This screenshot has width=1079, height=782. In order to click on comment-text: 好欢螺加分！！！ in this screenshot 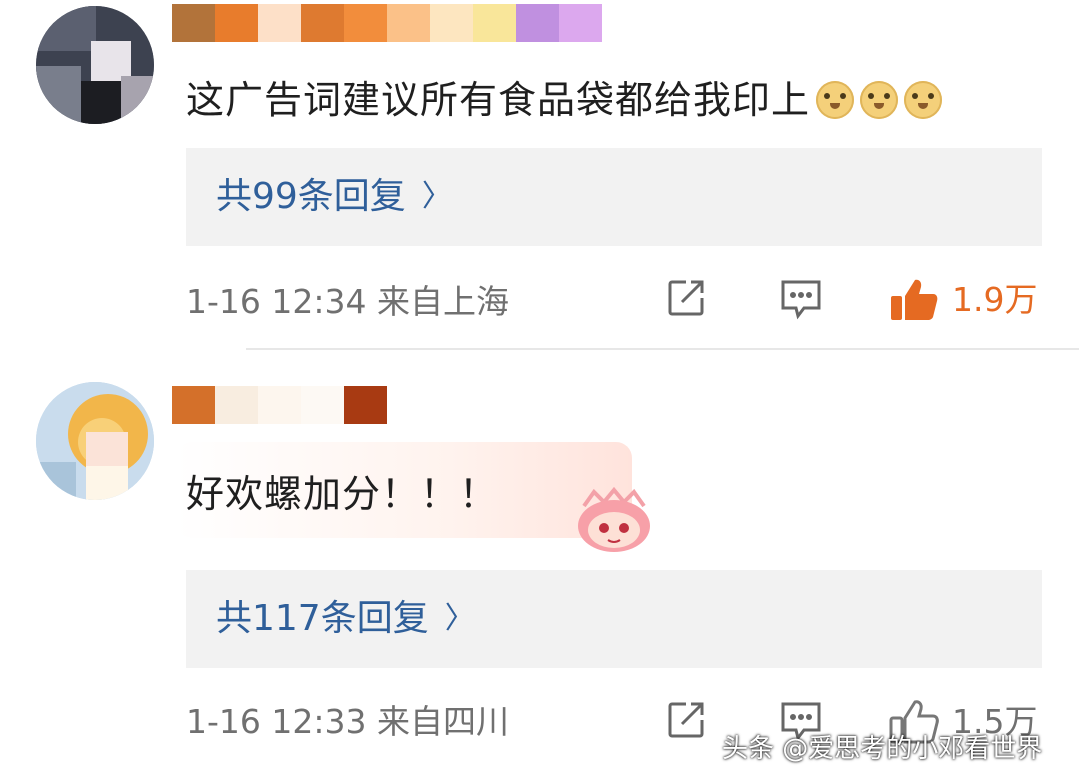, I will do `click(342, 494)`.